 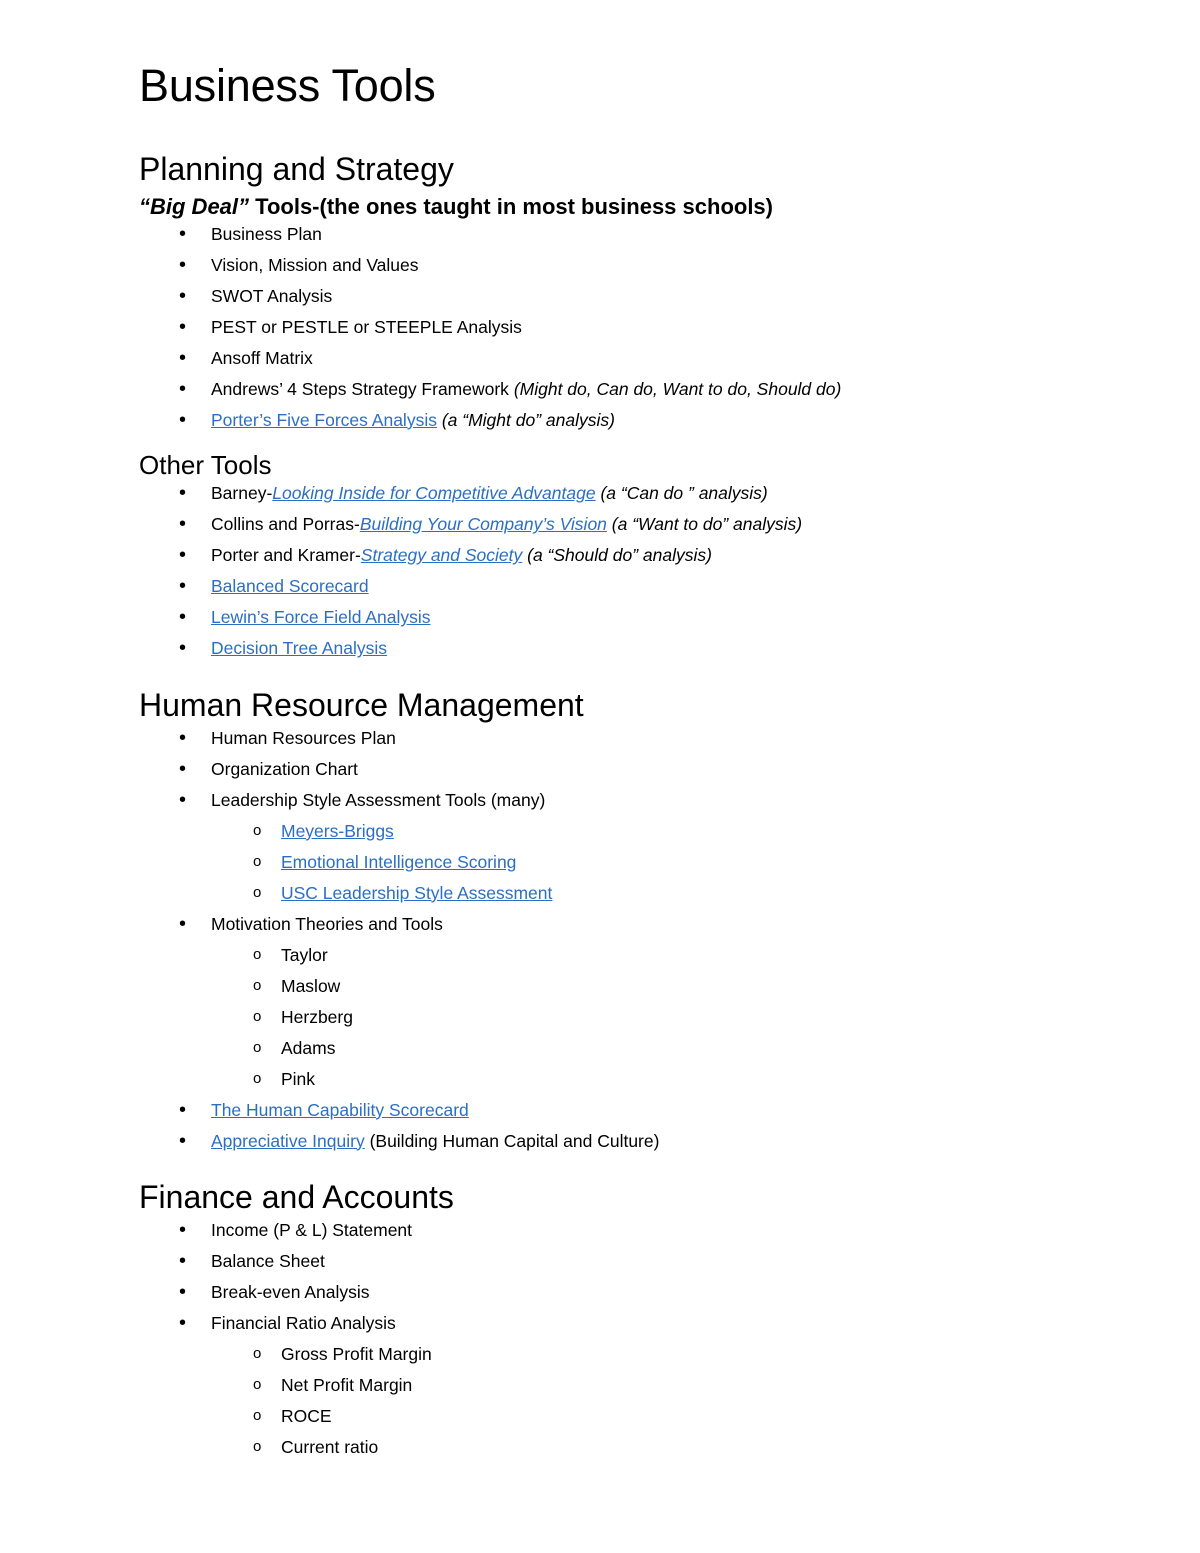 I want to click on heading-other-tools: Other Tools, so click(x=205, y=465).